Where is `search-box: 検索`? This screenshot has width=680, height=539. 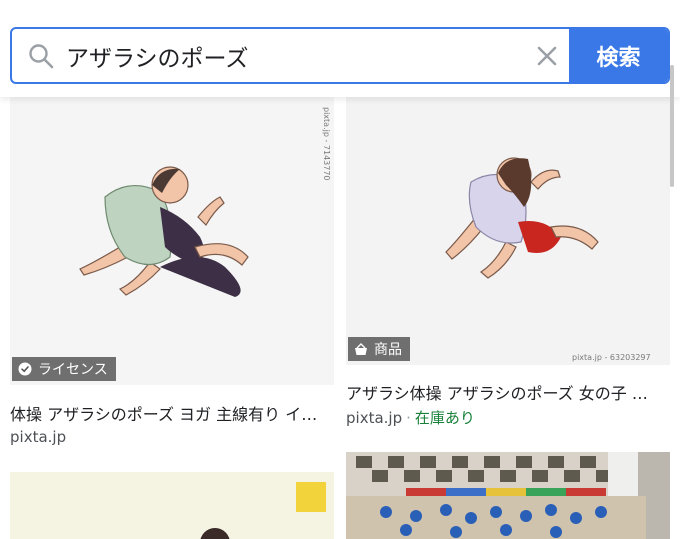
search-box: 検索 is located at coordinates (340, 55).